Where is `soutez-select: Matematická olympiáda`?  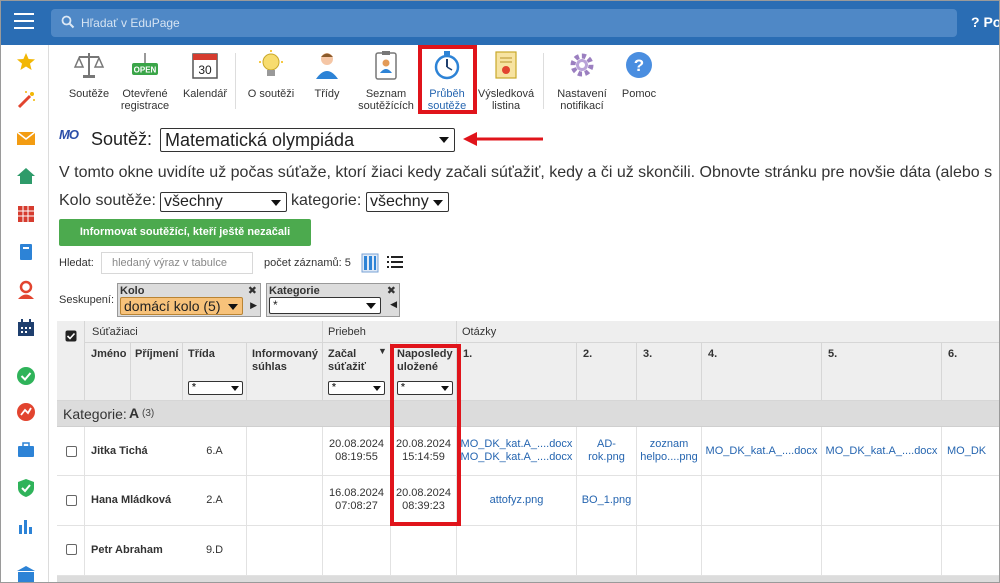 soutez-select: Matematická olympiáda is located at coordinates (307, 140).